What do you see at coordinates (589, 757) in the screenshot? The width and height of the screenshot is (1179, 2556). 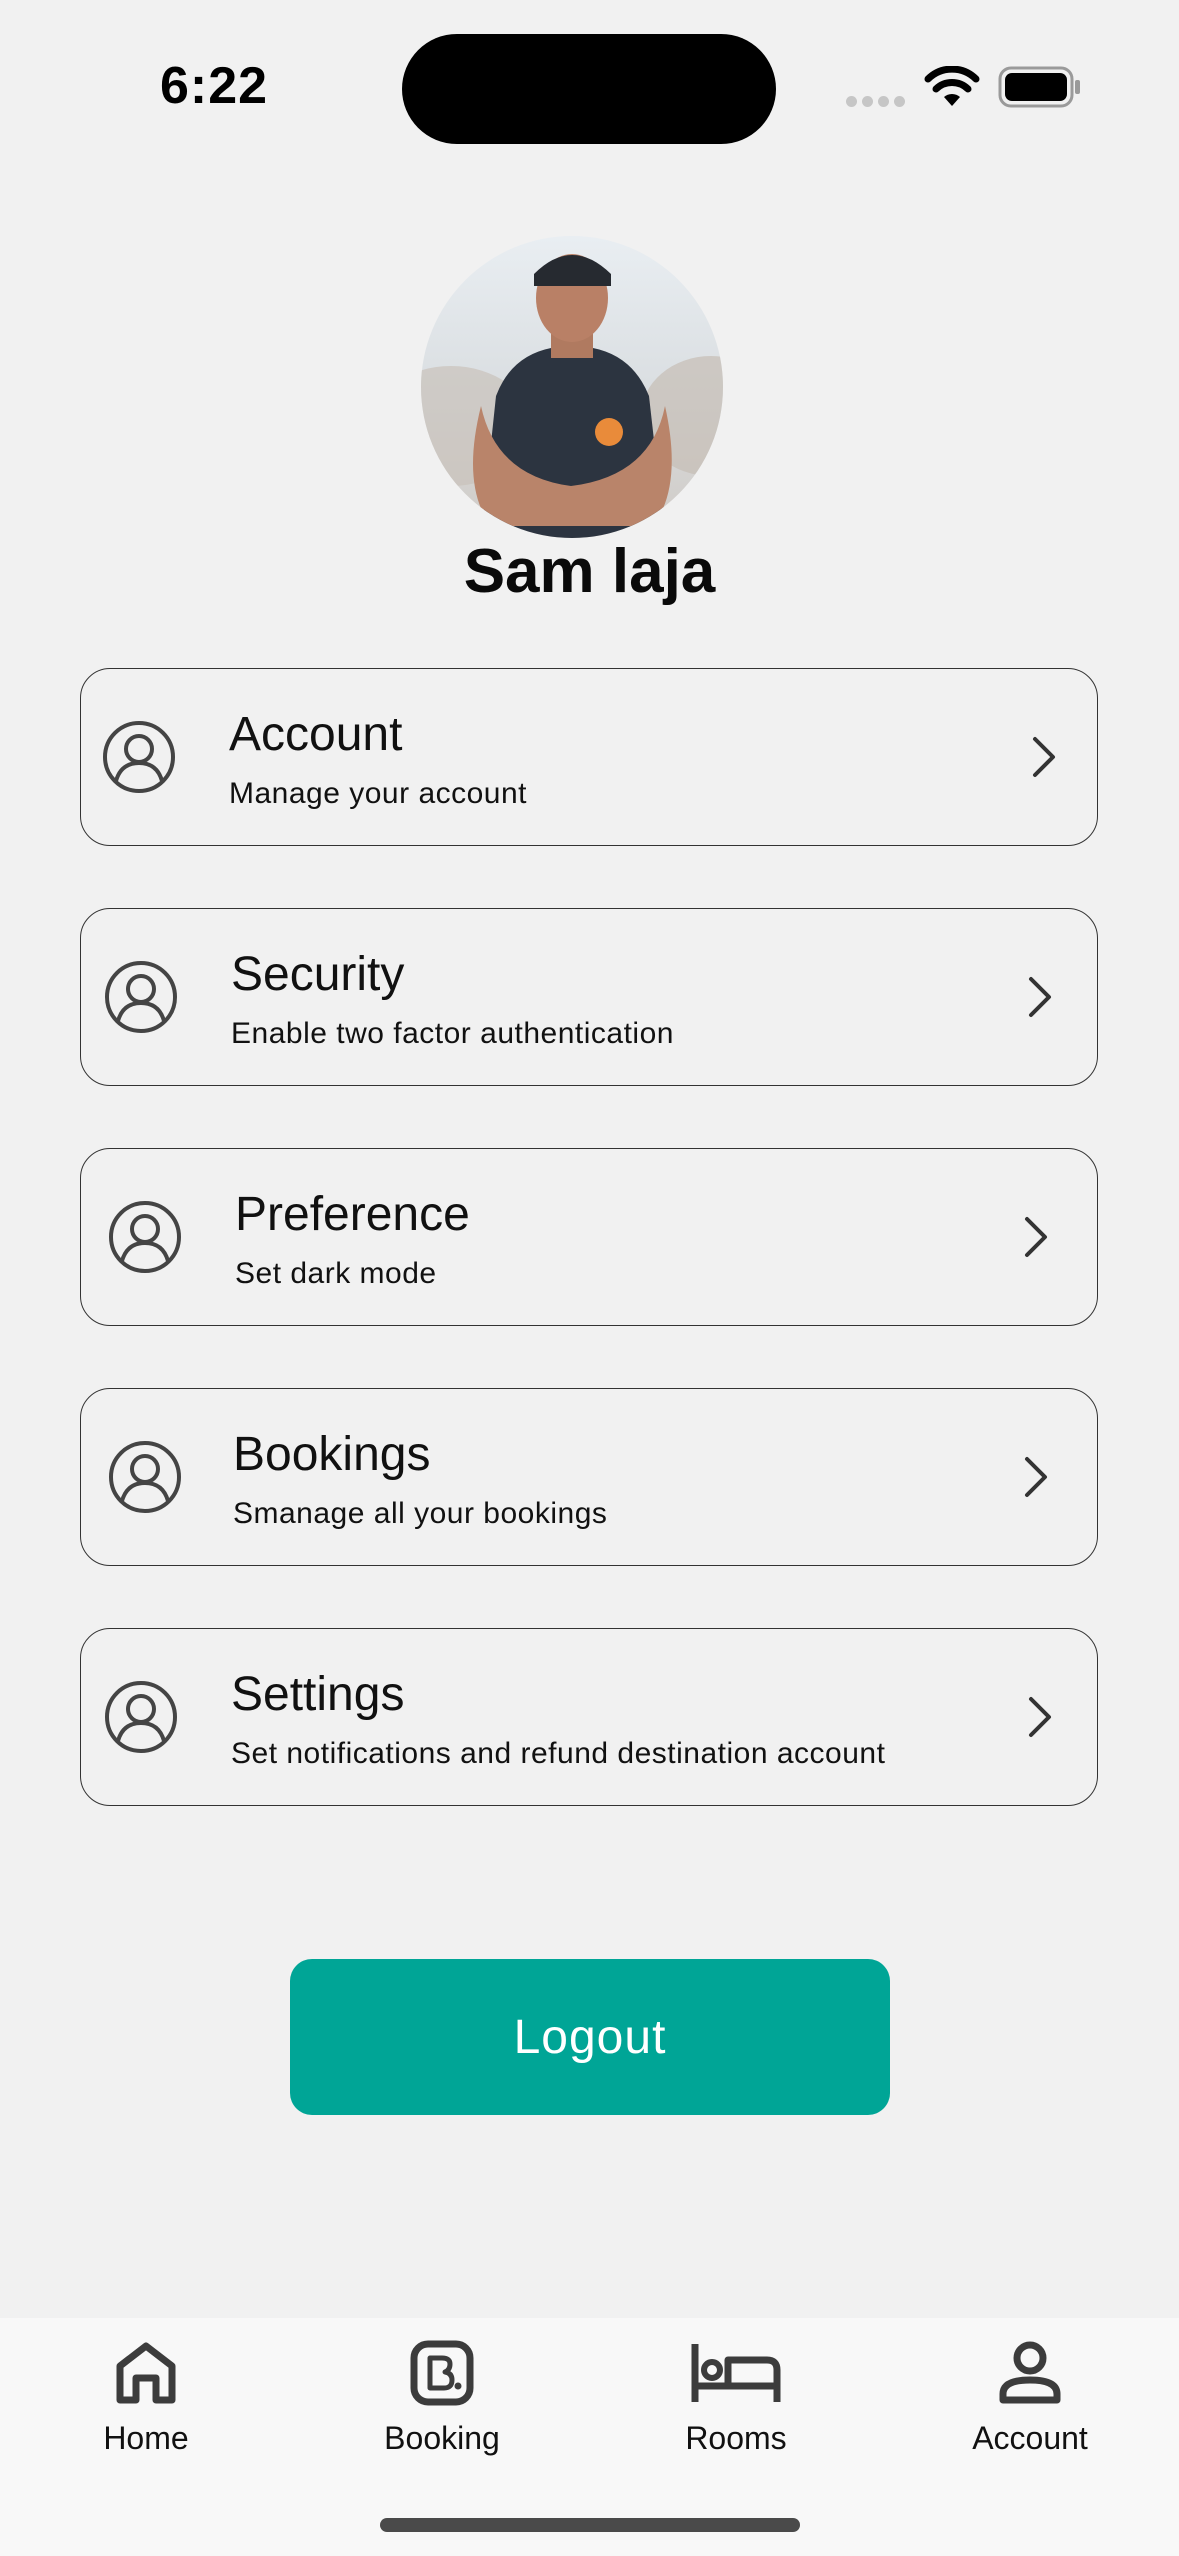 I see `menu-item-account: Account Manage your account` at bounding box center [589, 757].